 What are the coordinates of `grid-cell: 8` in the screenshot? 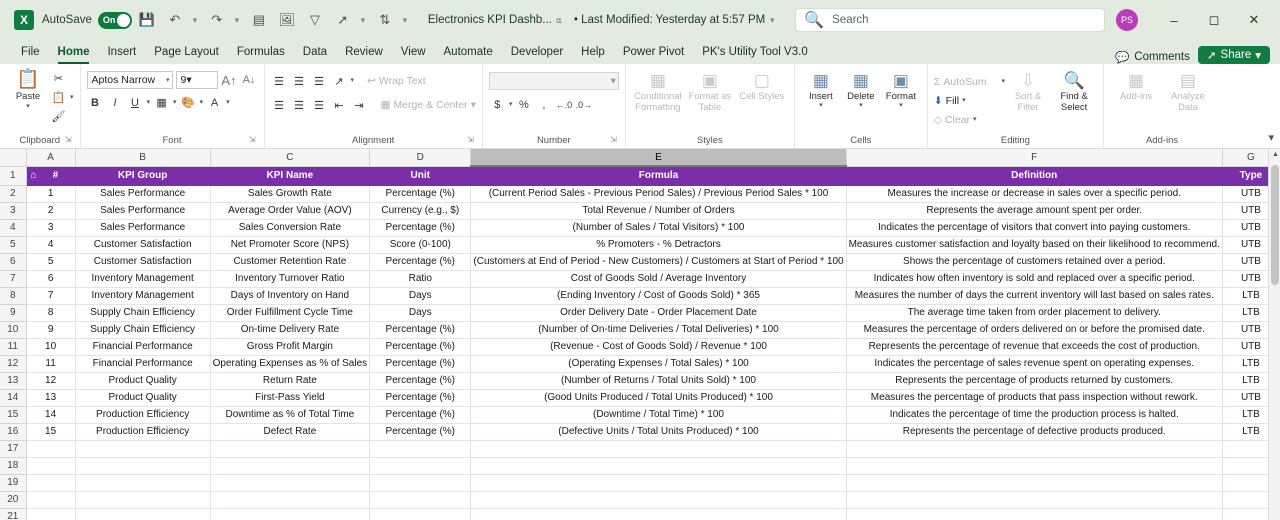 It's located at (51, 313).